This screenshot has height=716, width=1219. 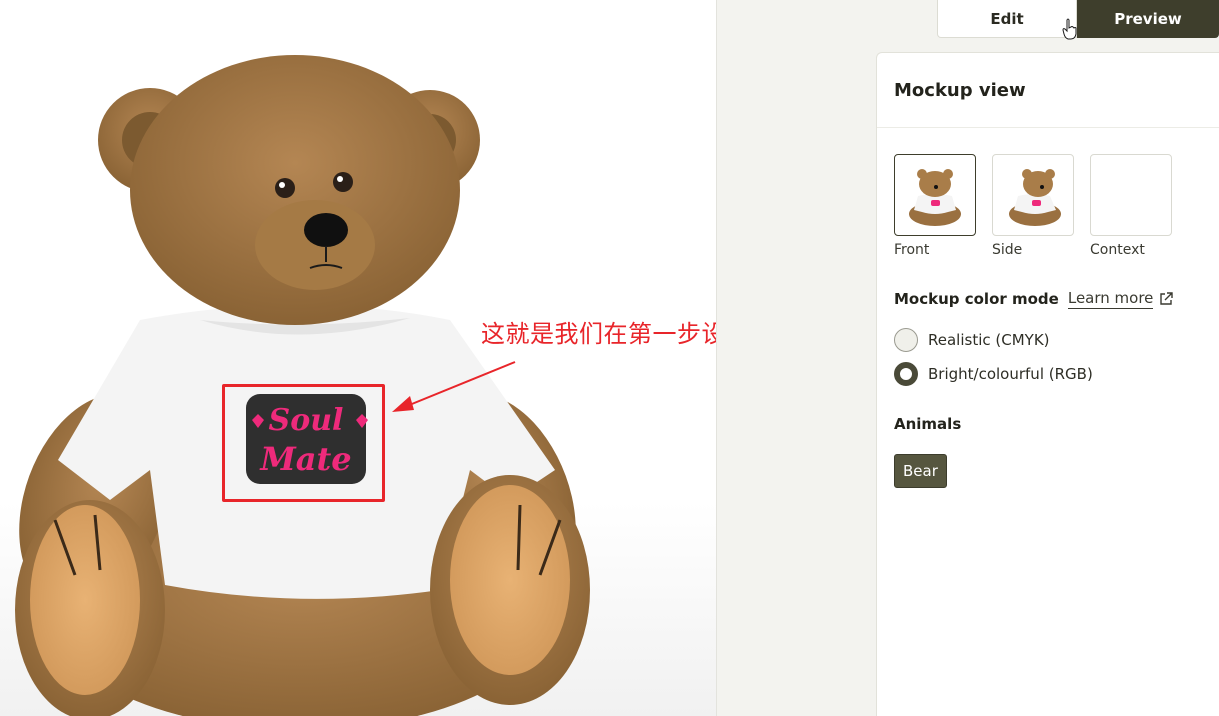 I want to click on animal-chip-bear: Bear, so click(x=920, y=471).